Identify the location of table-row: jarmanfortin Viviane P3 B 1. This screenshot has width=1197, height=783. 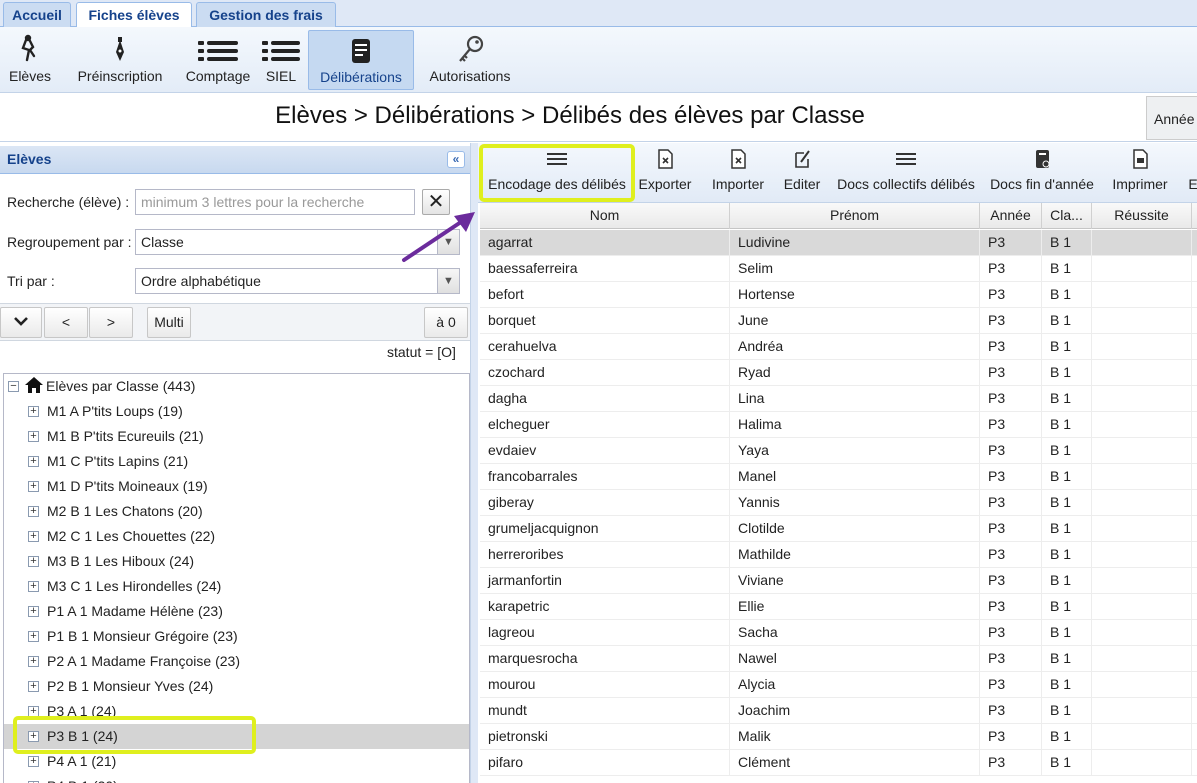
(838, 581).